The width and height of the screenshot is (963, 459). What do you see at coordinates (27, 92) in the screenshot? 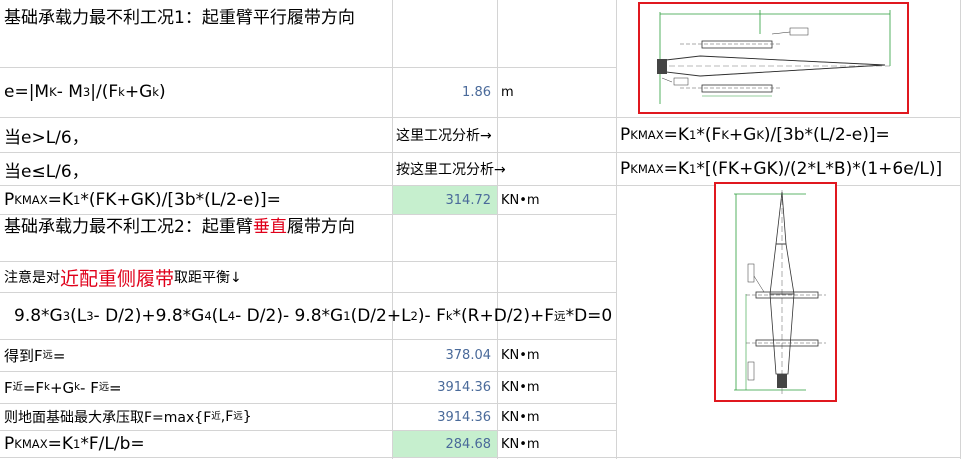
I see `eccentricity-formula-text: e=|M` at bounding box center [27, 92].